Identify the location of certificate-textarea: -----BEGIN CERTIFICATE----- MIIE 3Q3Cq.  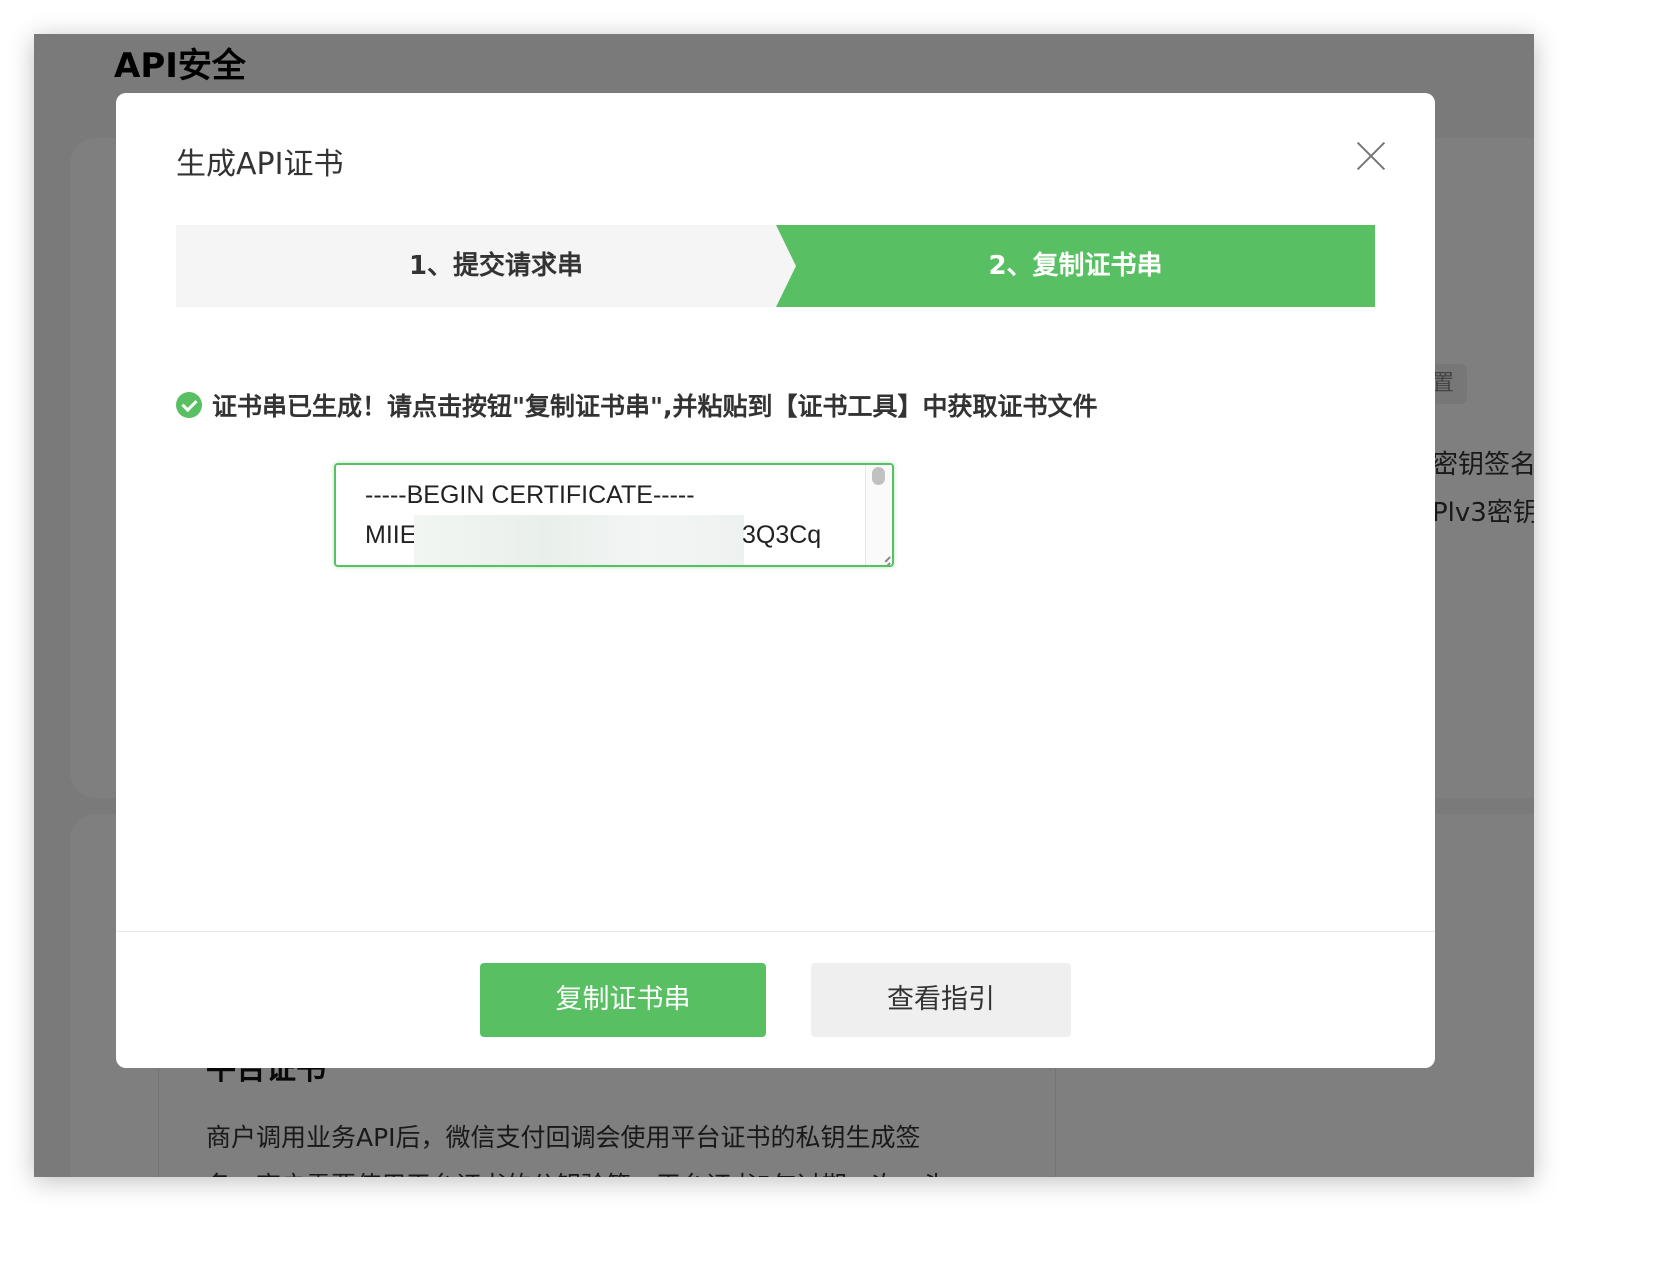
(614, 515).